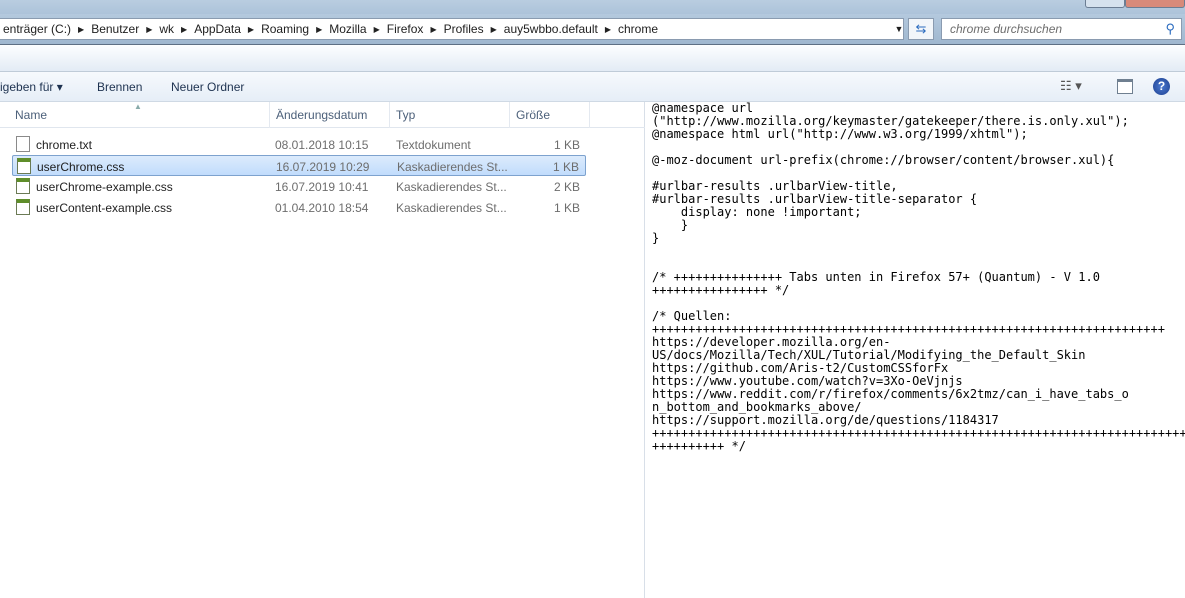 This screenshot has height=598, width=1185. I want to click on breadcrumb-item: enträger (C:), so click(37, 29).